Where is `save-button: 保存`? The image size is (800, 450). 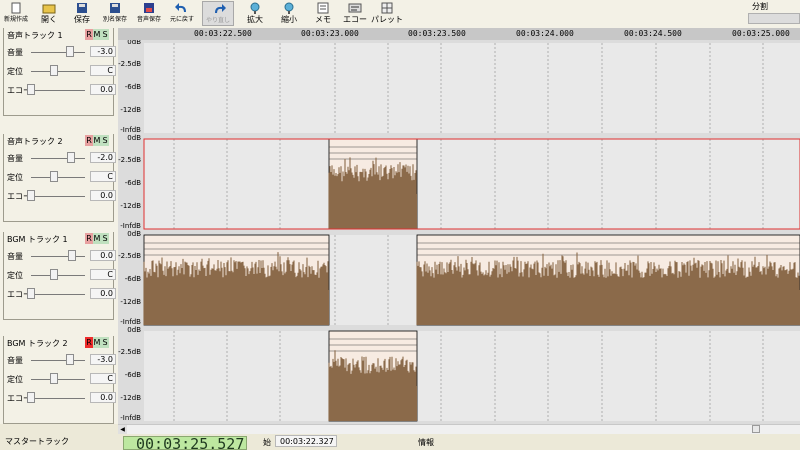
save-button: 保存 is located at coordinates (82, 13).